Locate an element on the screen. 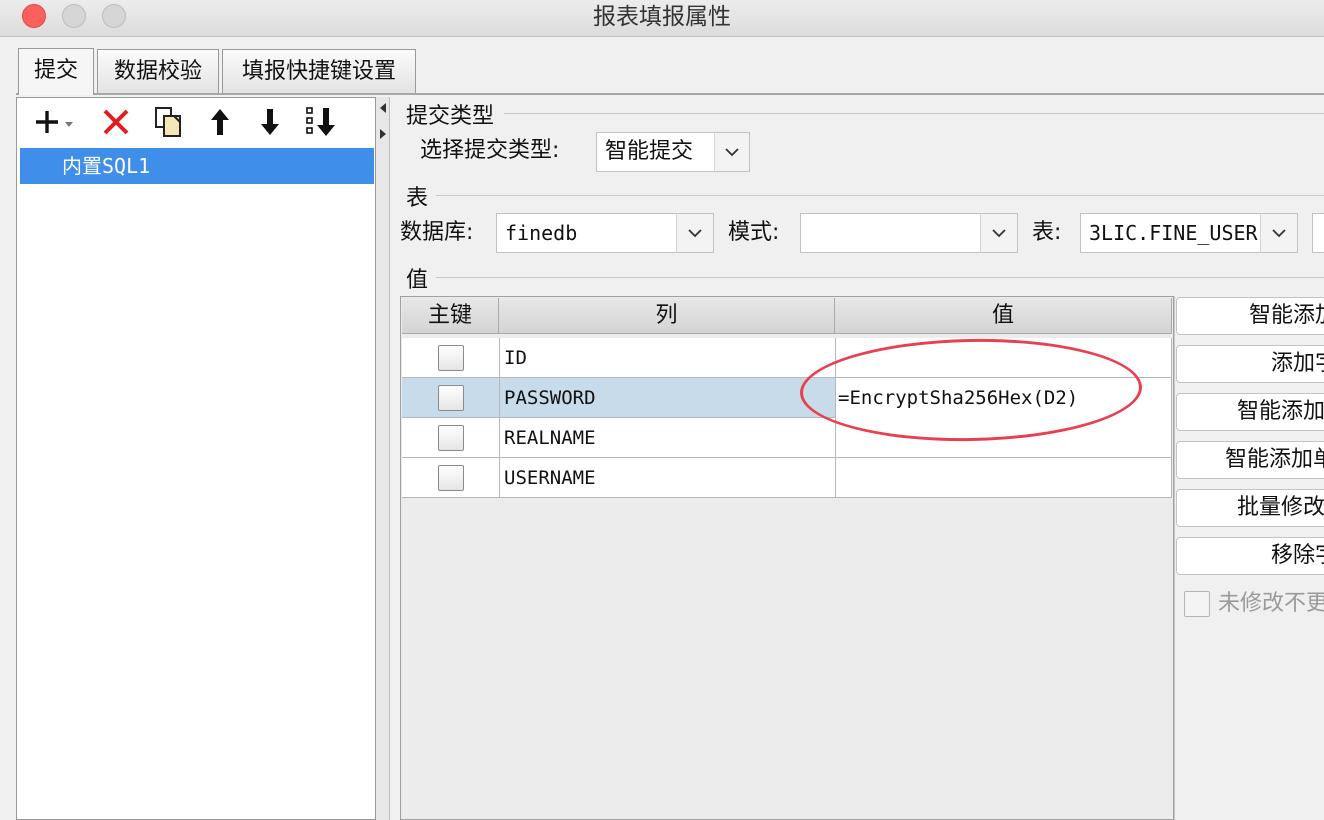 The width and height of the screenshot is (1324, 820). column-cell: USERNAME is located at coordinates (668, 478).